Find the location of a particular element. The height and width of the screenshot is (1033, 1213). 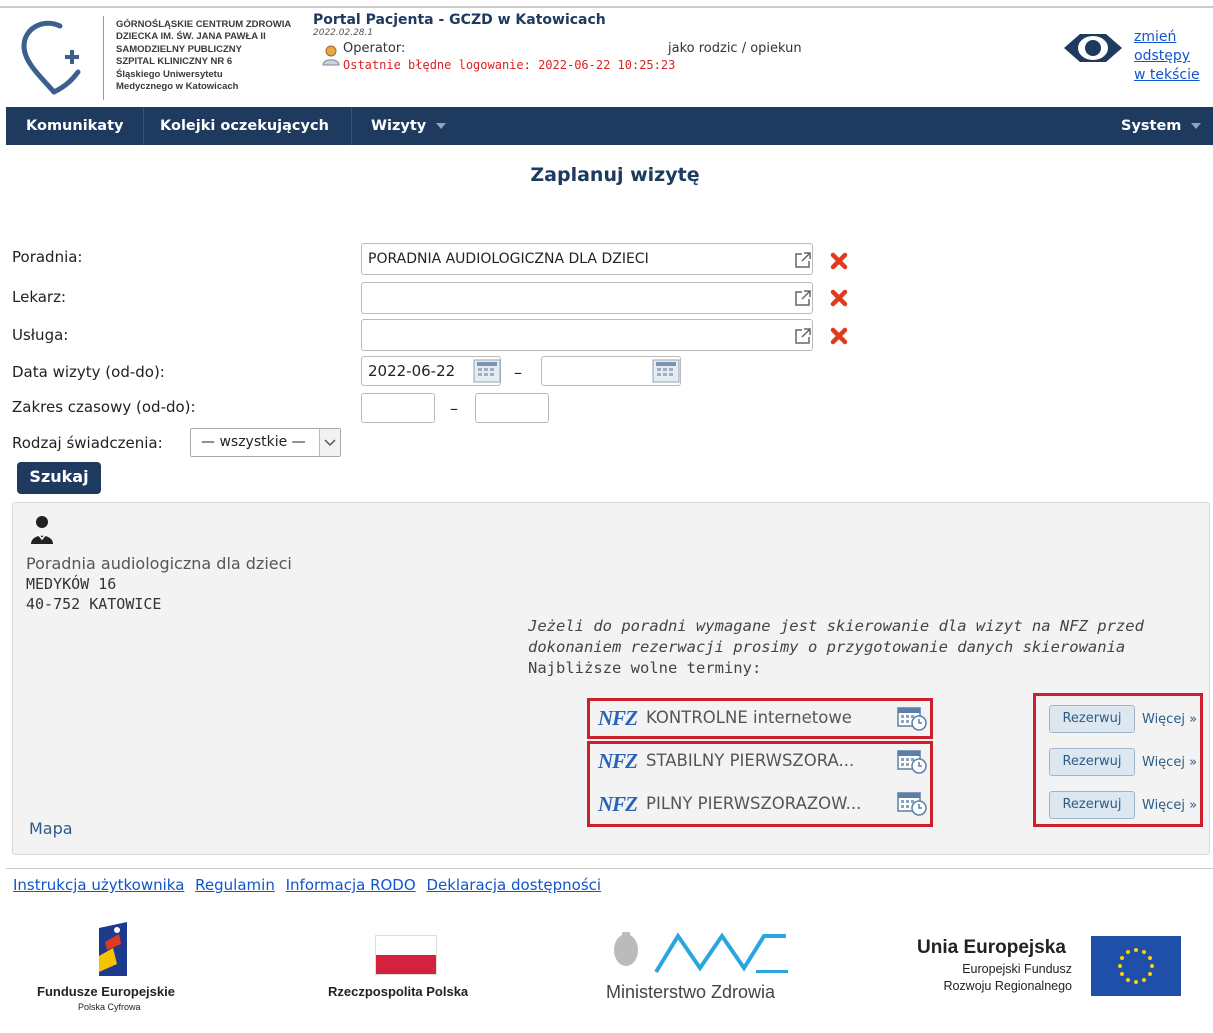

mz-title: Ministerstwo Zdrowia is located at coordinates (691, 992).